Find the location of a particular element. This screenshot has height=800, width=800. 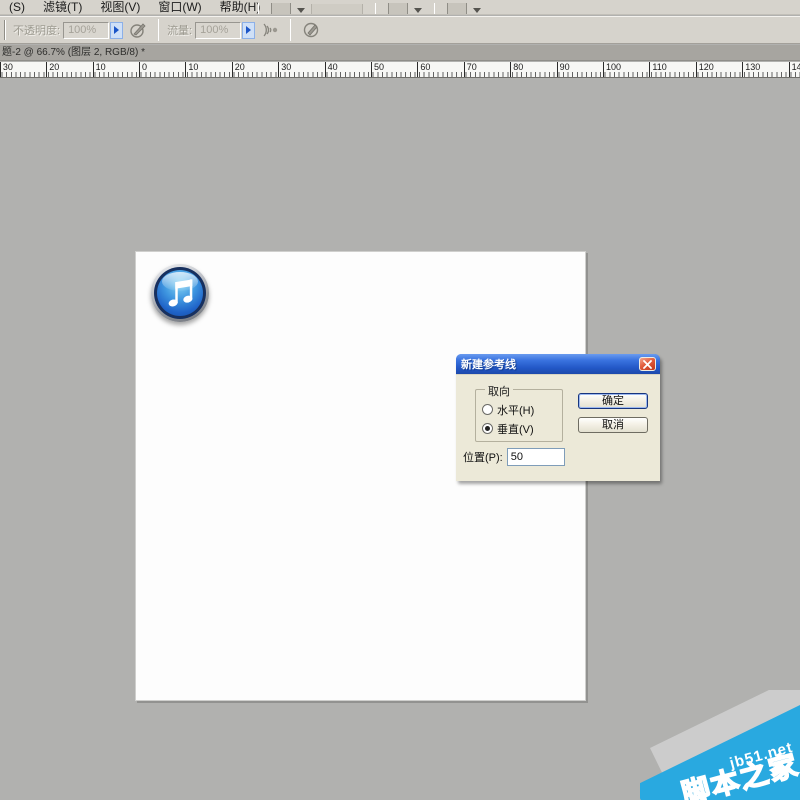

position-label: 位置(P): is located at coordinates (483, 458).